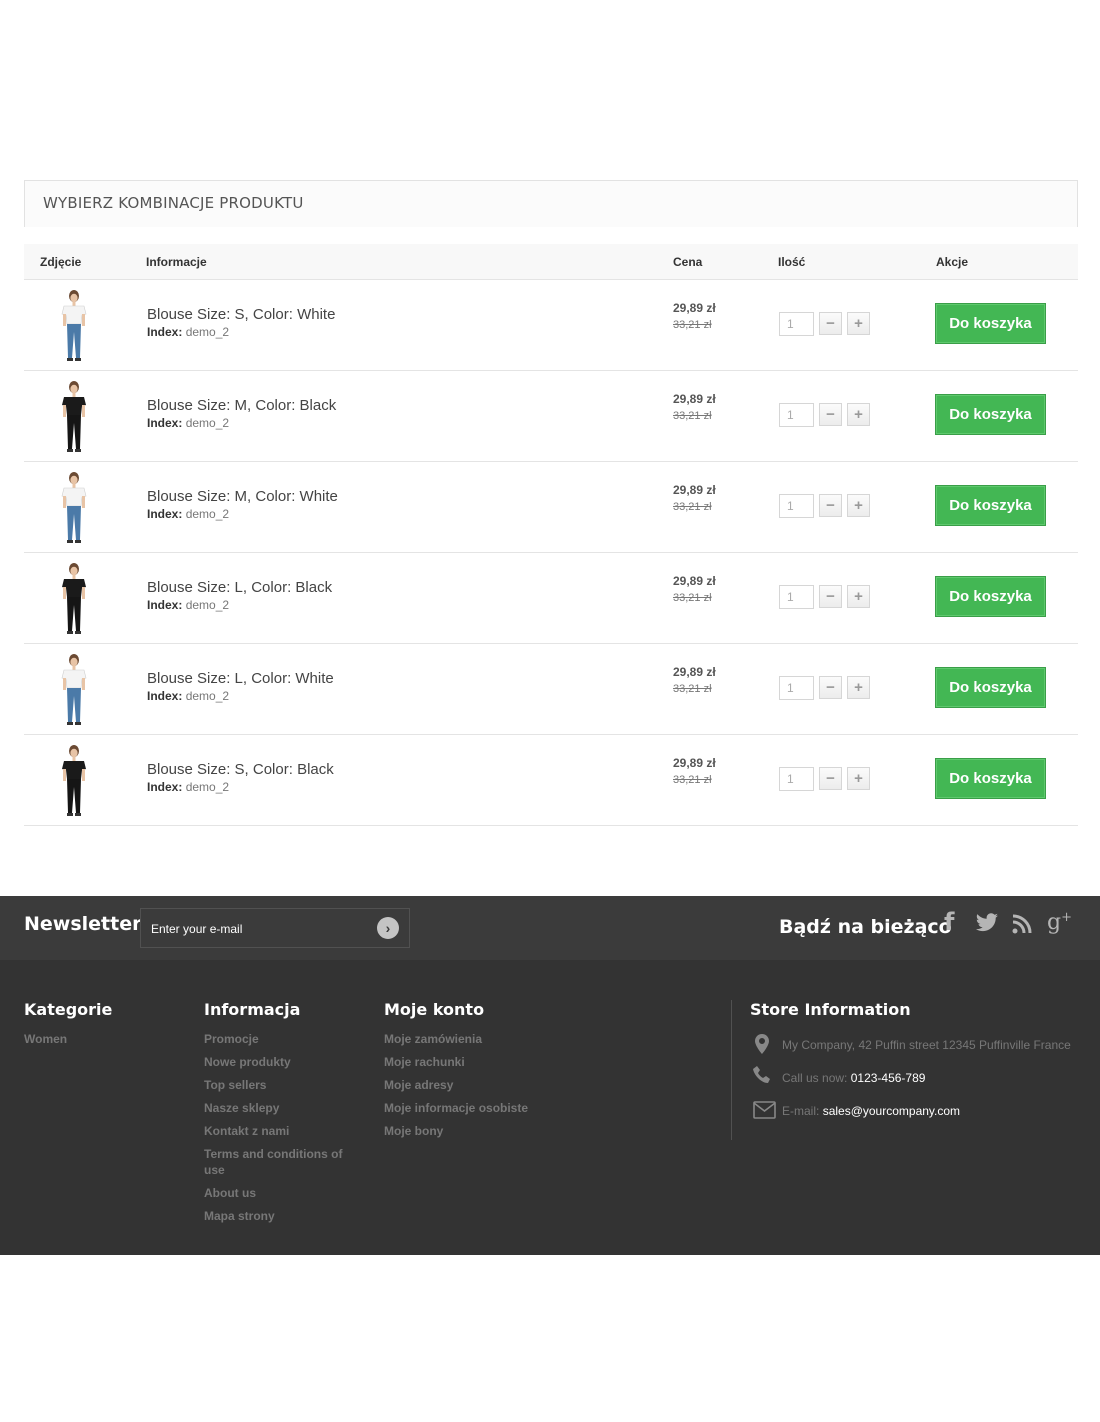  I want to click on rss-icon, so click(1022, 924).